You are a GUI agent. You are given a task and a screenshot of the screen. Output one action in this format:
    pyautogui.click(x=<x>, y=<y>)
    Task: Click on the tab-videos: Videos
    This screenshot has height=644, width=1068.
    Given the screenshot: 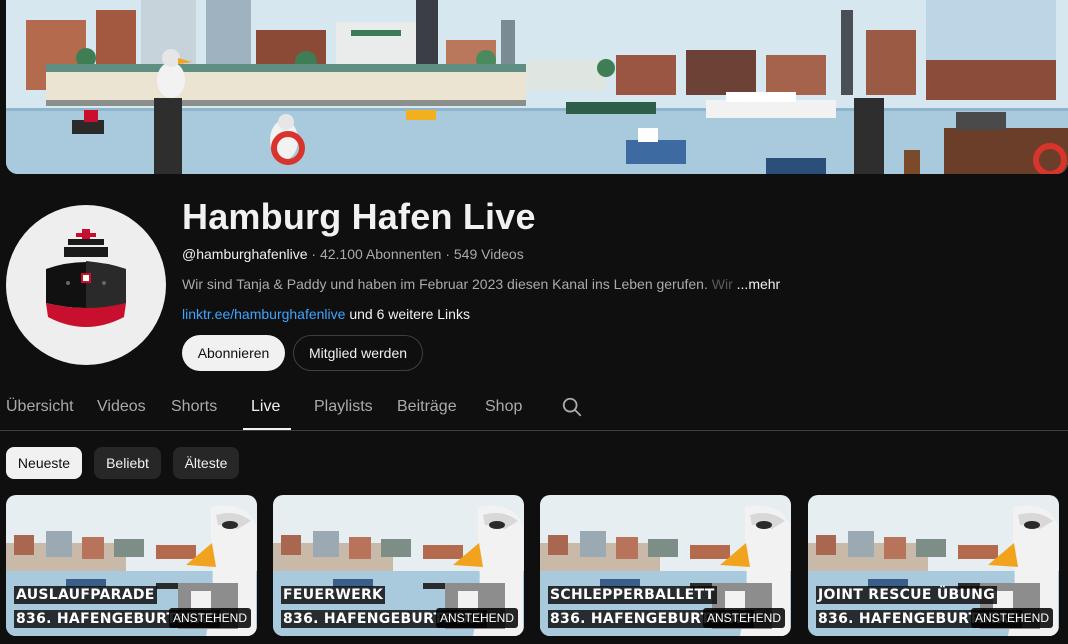 What is the action you would take?
    pyautogui.click(x=121, y=407)
    